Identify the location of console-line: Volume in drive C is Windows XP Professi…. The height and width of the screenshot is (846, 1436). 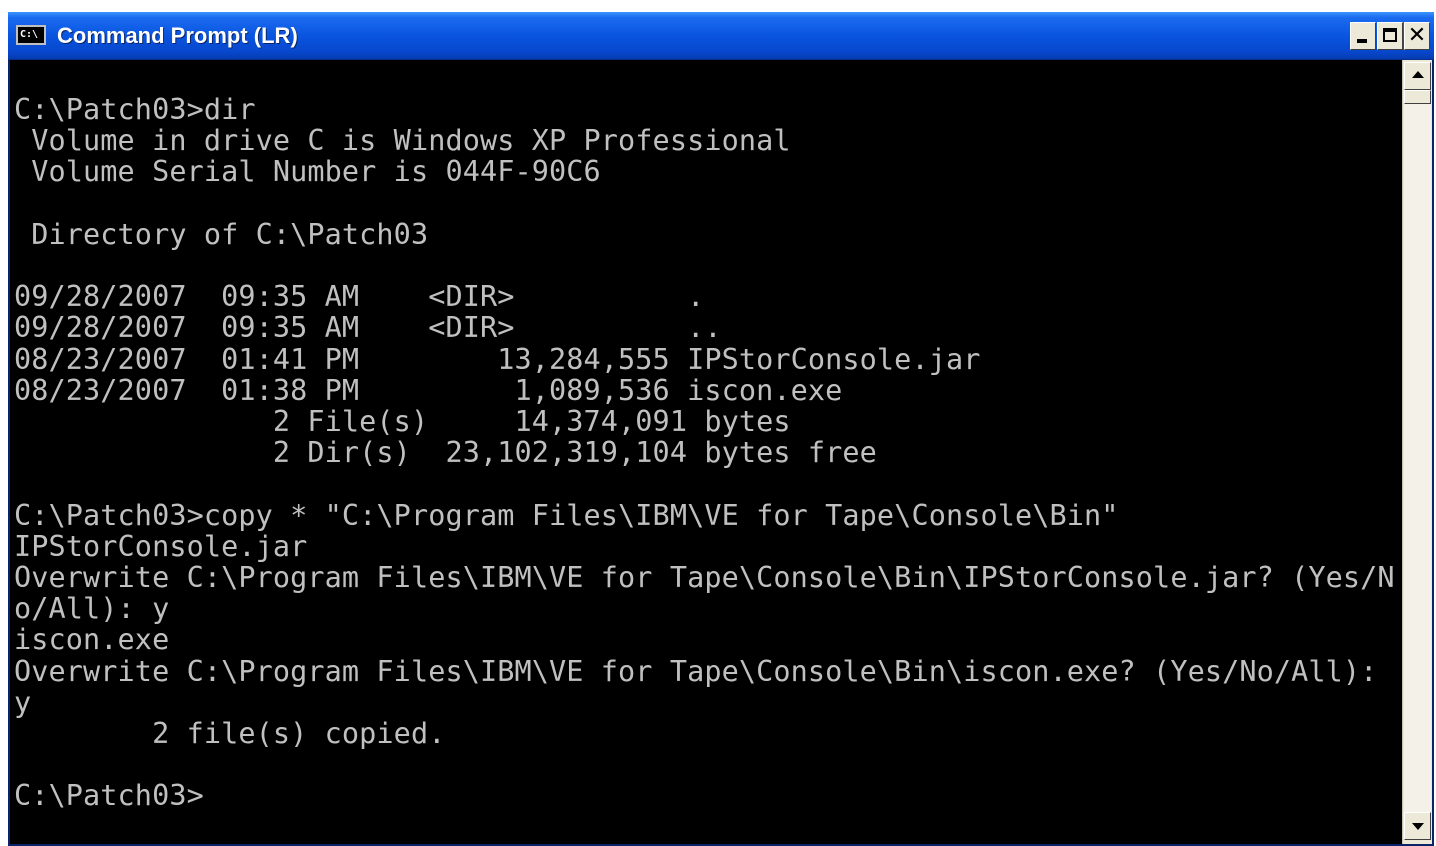
(402, 141).